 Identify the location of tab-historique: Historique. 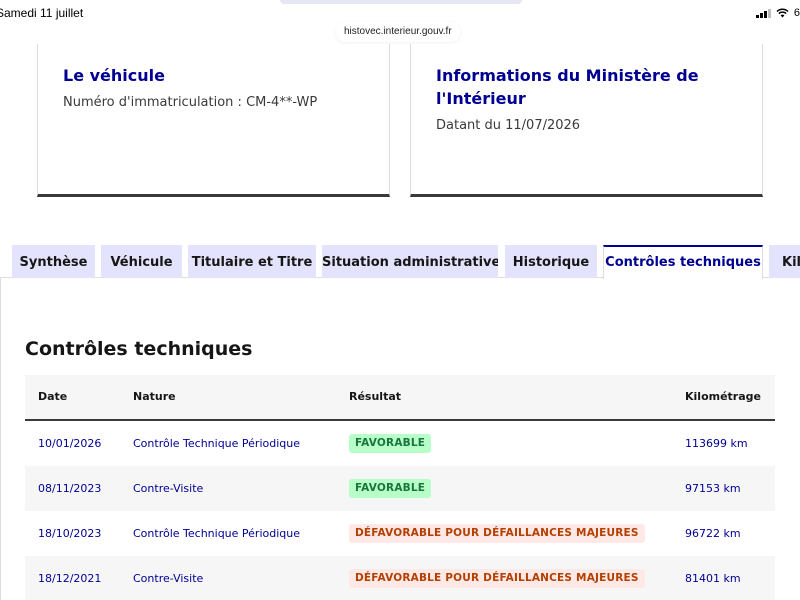
(551, 261).